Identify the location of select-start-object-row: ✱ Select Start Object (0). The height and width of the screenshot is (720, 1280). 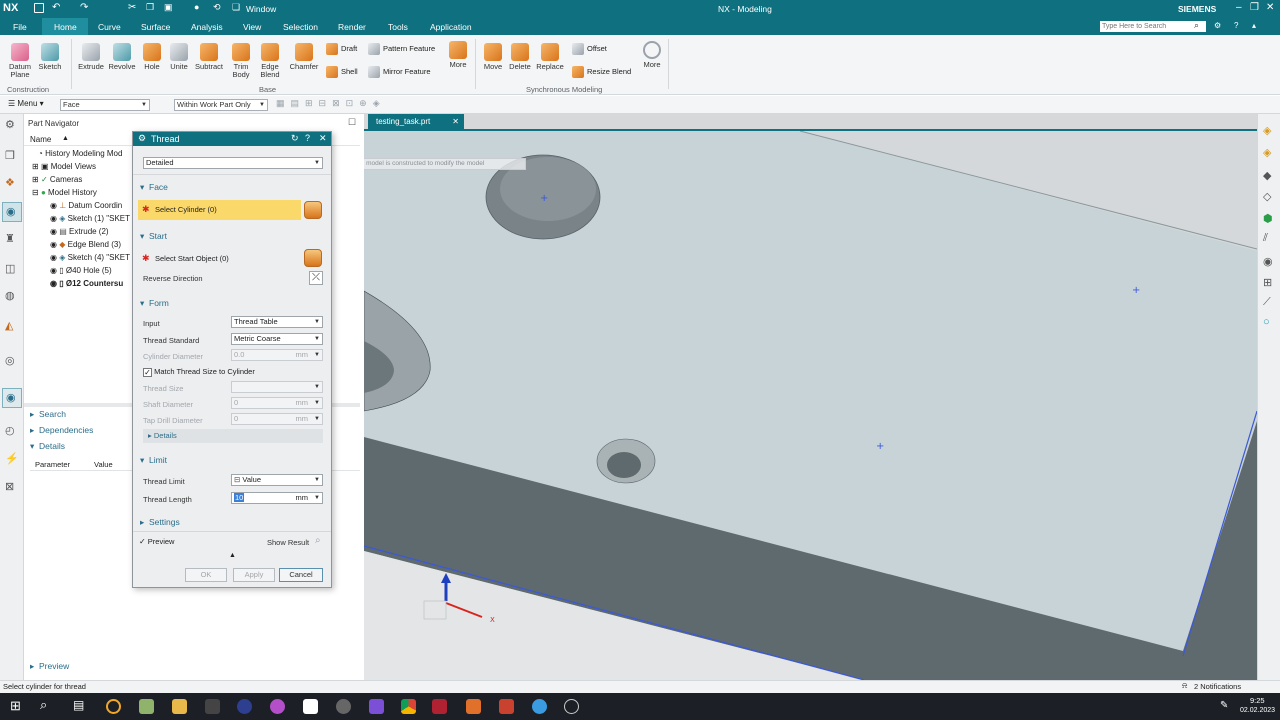
(219, 259).